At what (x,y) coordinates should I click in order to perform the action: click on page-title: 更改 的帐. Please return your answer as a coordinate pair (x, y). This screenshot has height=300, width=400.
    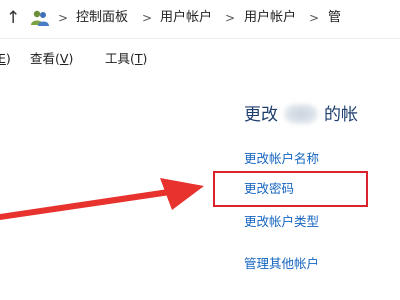
    Looking at the image, I should click on (301, 115).